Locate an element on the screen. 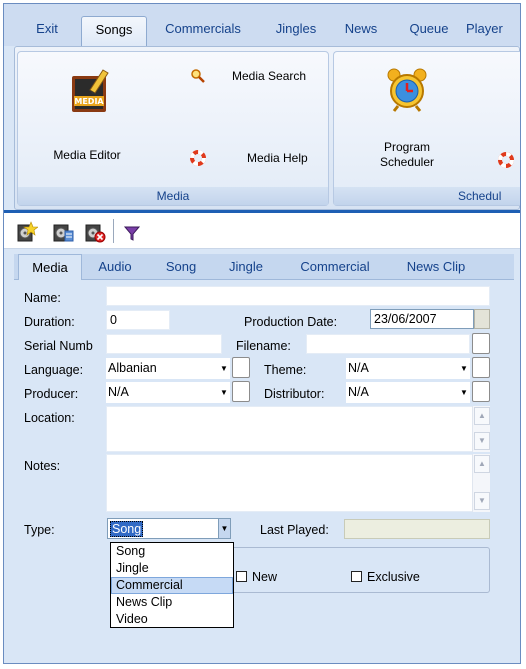 The height and width of the screenshot is (669, 526). svg-text: MEDIA is located at coordinates (89, 101).